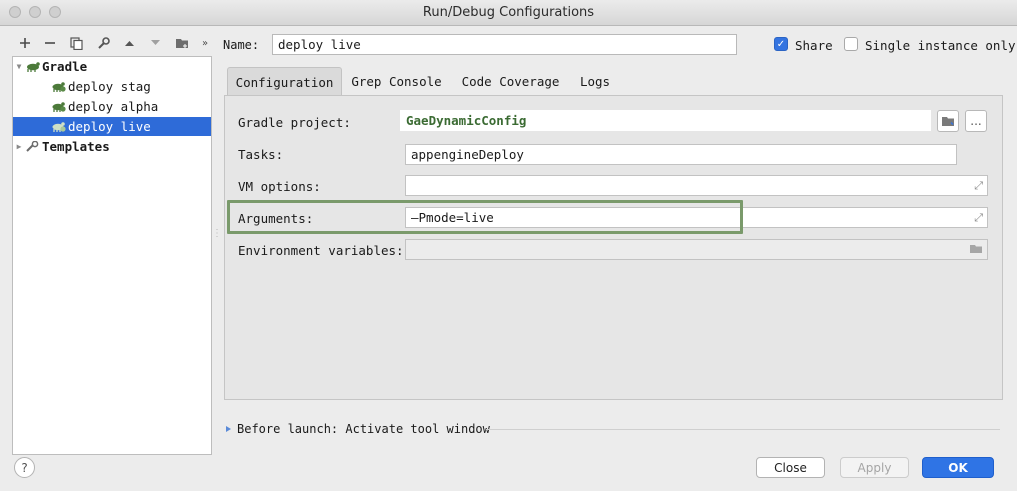  I want to click on move-down-icon, so click(155, 43).